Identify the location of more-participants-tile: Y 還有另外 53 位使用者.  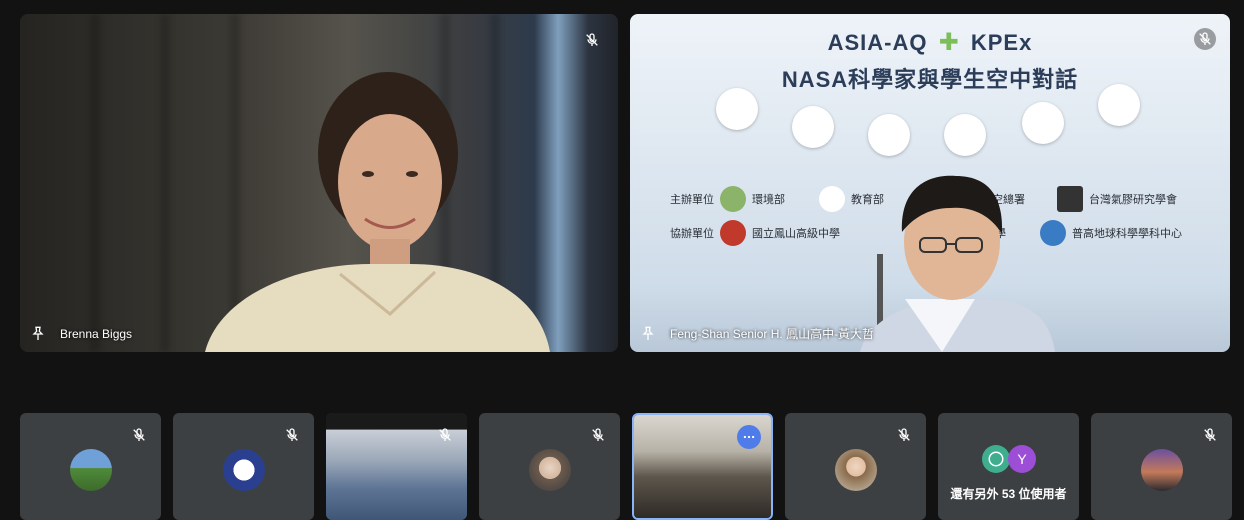
(1008, 466).